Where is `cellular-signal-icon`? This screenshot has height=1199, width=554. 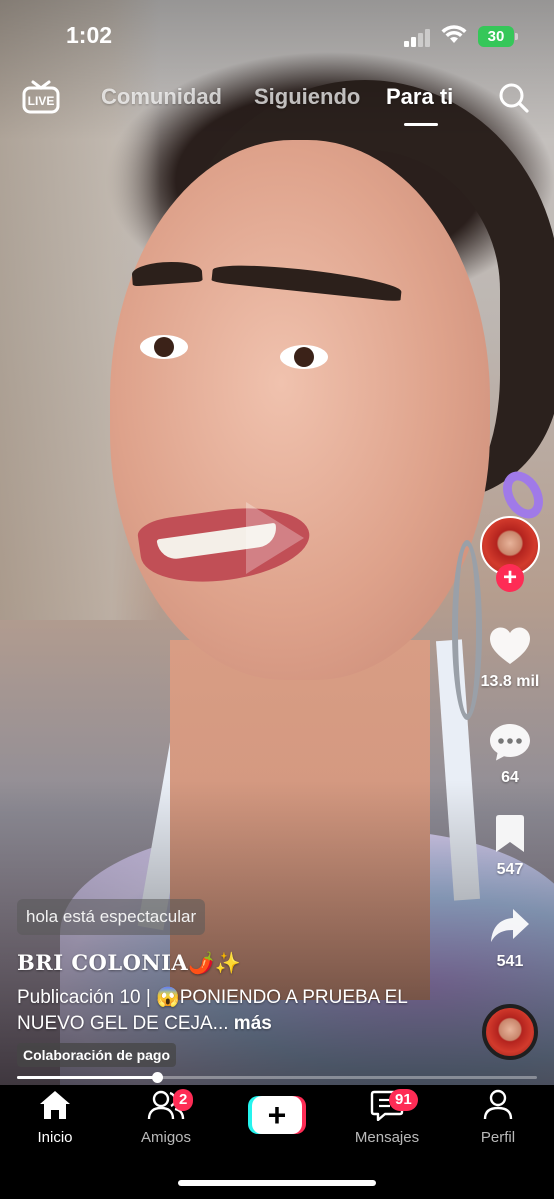
cellular-signal-icon is located at coordinates (418, 38).